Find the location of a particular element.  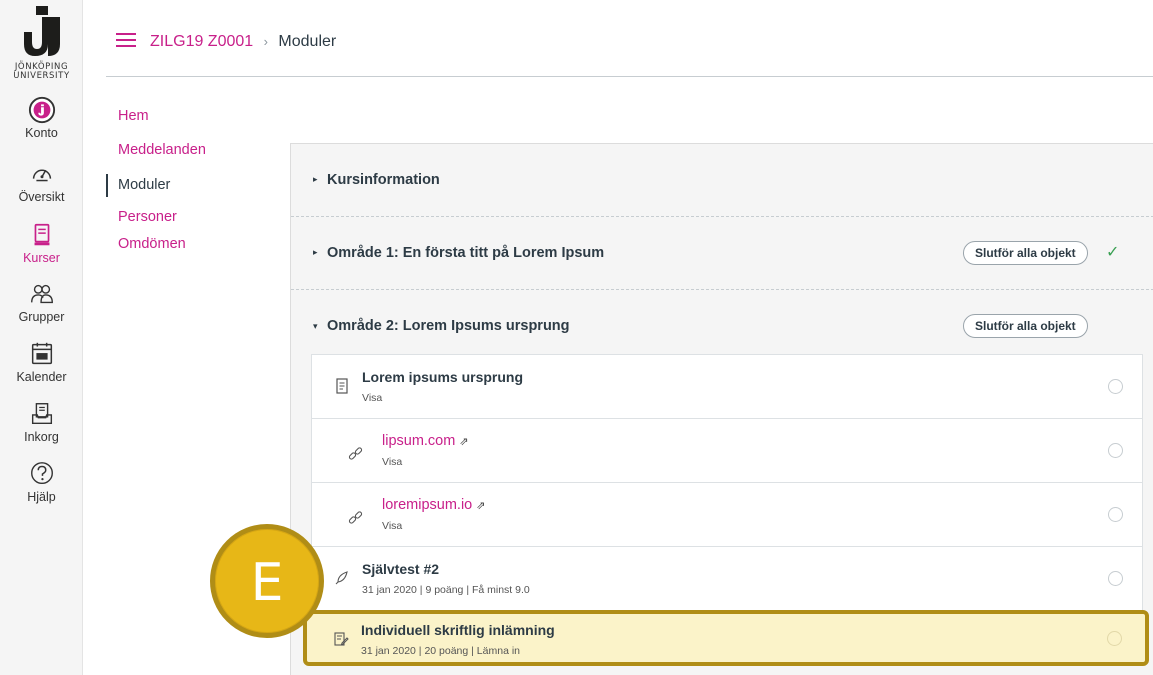

breadcrumb: ZILG19 Z0001 › Moduler is located at coordinates (243, 42).